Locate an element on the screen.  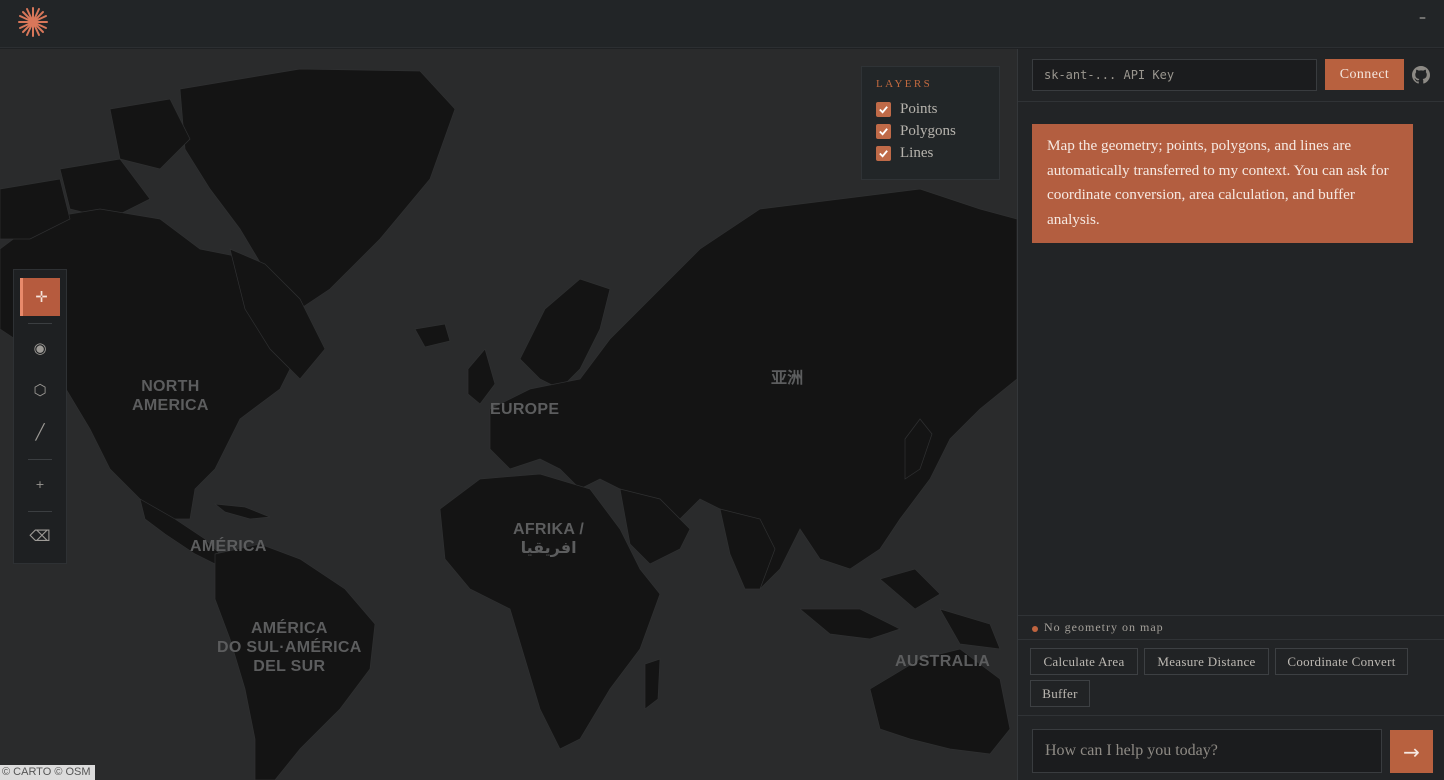
buffer-button: Buffer is located at coordinates (1060, 693).